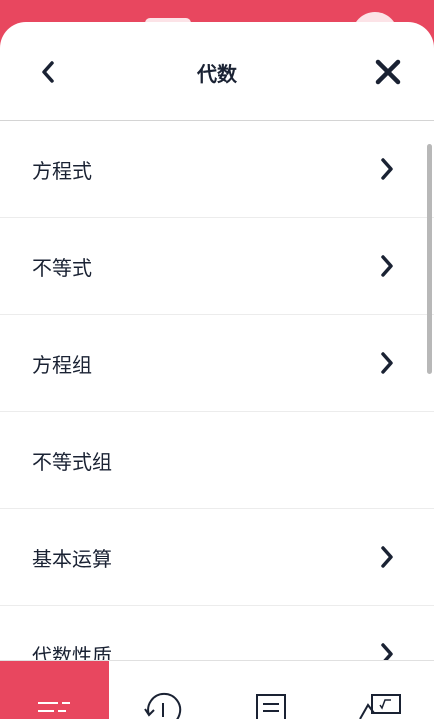 The height and width of the screenshot is (719, 434). What do you see at coordinates (271, 705) in the screenshot?
I see `notes-icon` at bounding box center [271, 705].